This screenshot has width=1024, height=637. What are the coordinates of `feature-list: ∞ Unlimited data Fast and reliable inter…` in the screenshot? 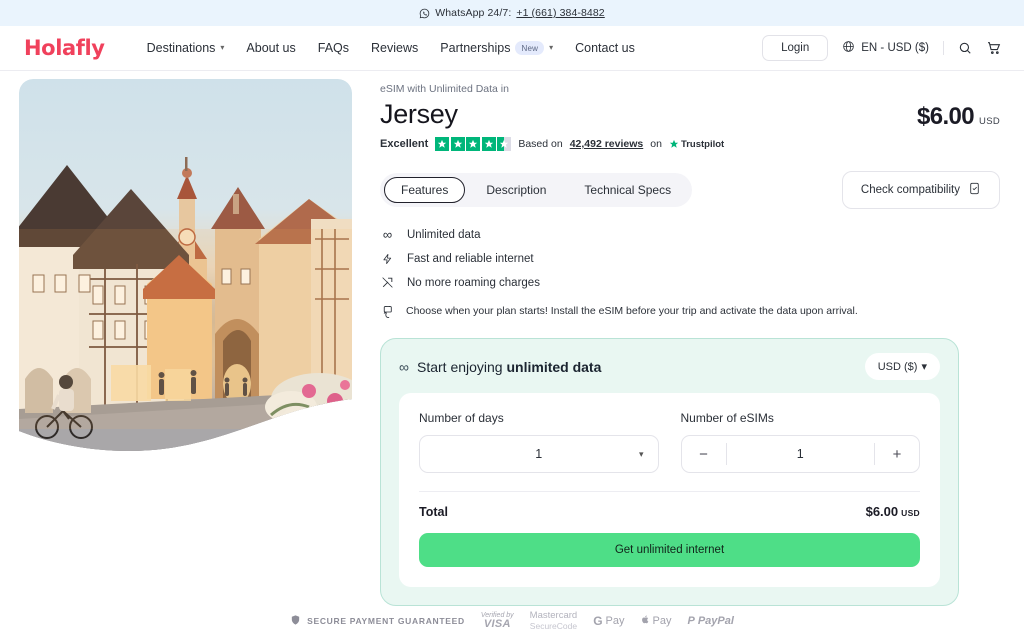 It's located at (690, 258).